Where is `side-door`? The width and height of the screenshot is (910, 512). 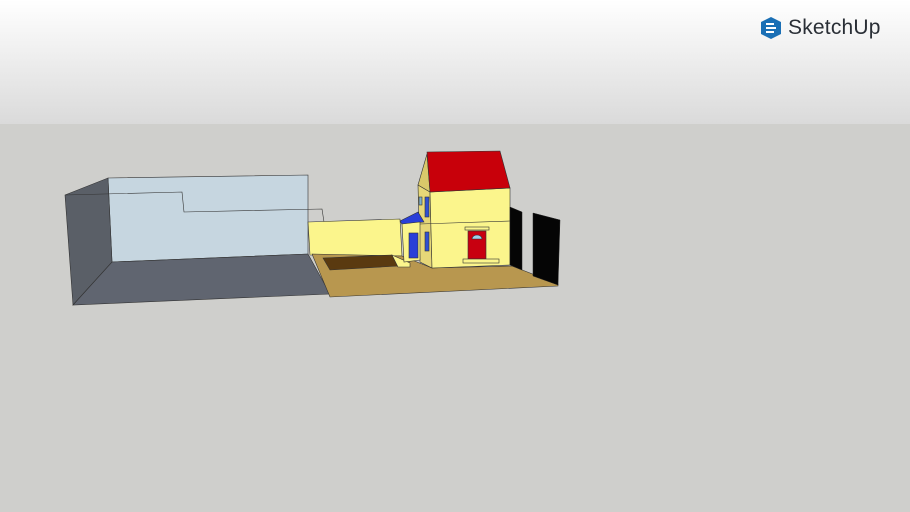 side-door is located at coordinates (413, 245).